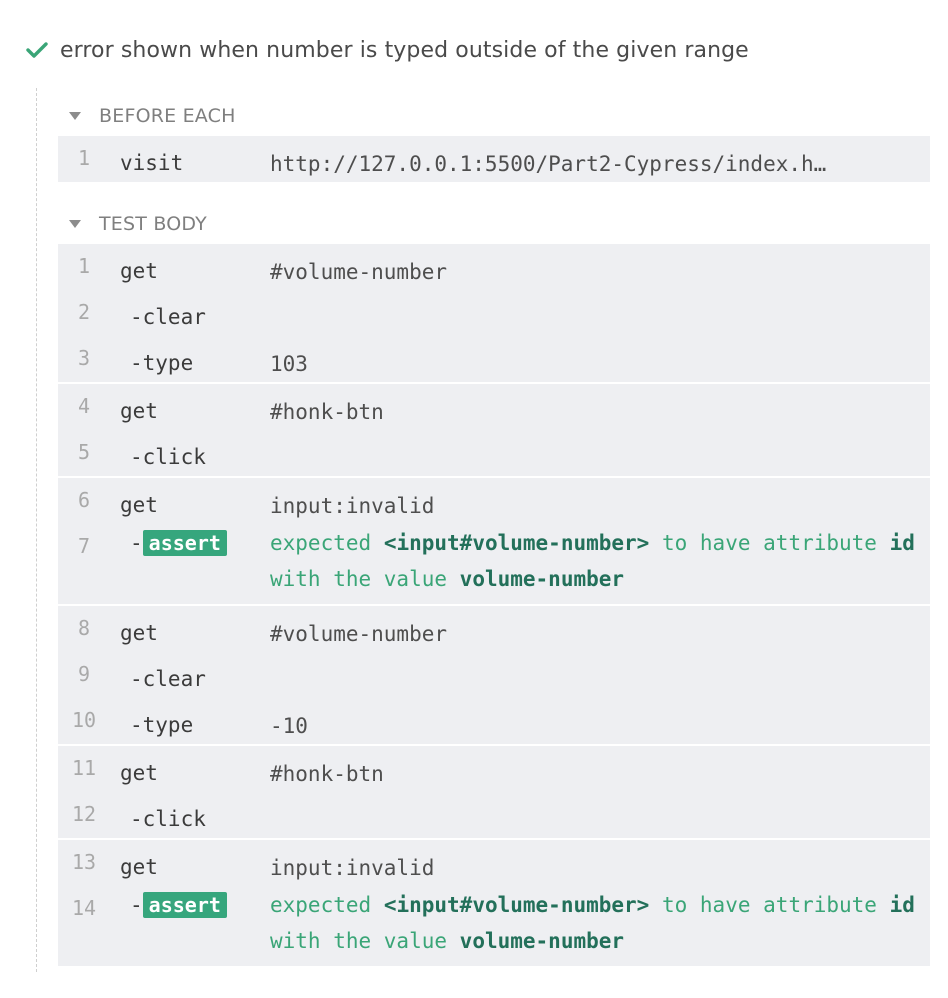 The width and height of the screenshot is (948, 998). What do you see at coordinates (84, 768) in the screenshot?
I see `command-number: 11` at bounding box center [84, 768].